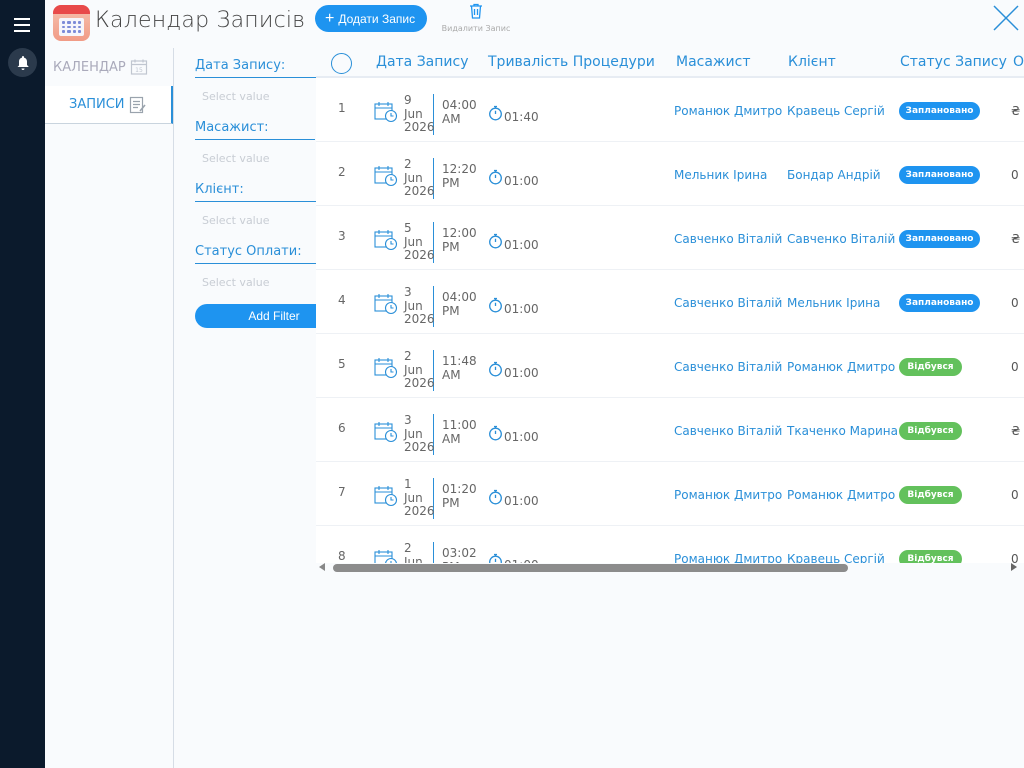 This screenshot has height=768, width=1024. I want to click on column-header-date: Дата Запису, so click(422, 62).